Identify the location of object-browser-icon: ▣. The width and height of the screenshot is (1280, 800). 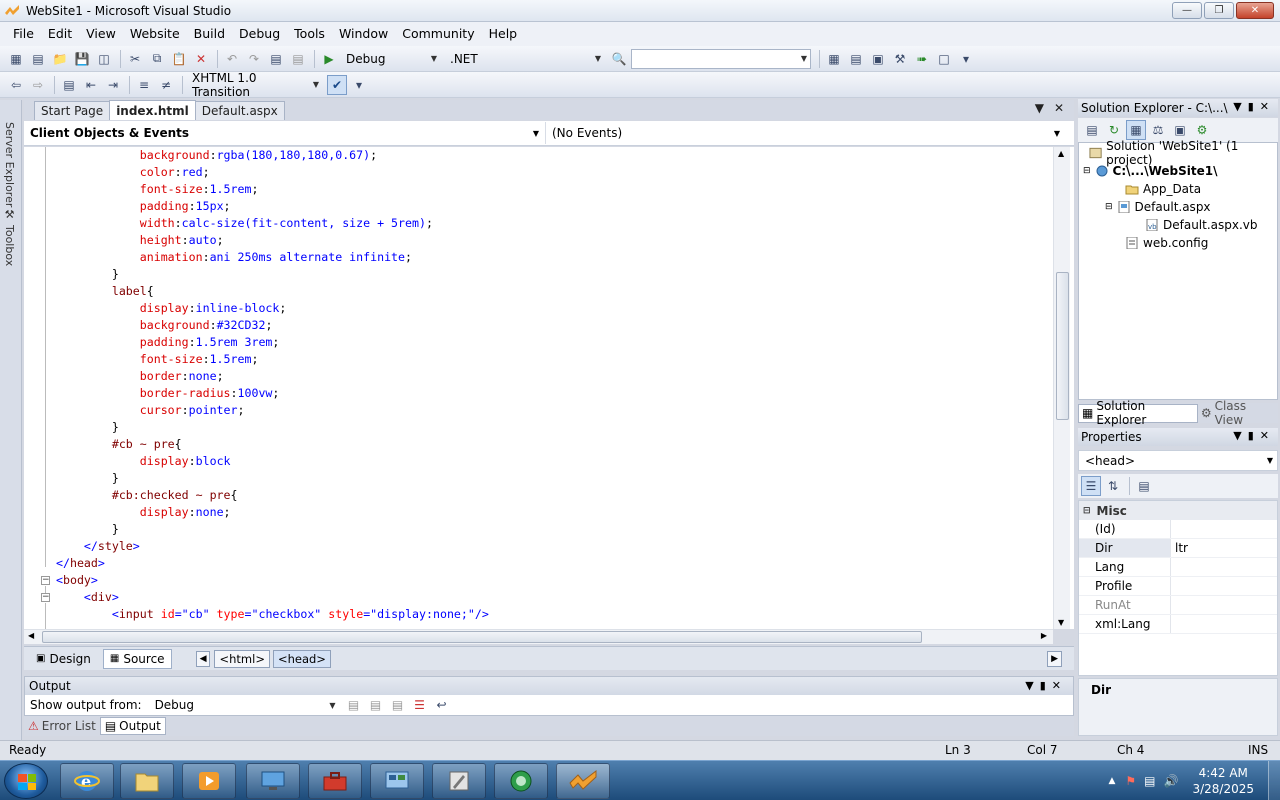
(878, 59).